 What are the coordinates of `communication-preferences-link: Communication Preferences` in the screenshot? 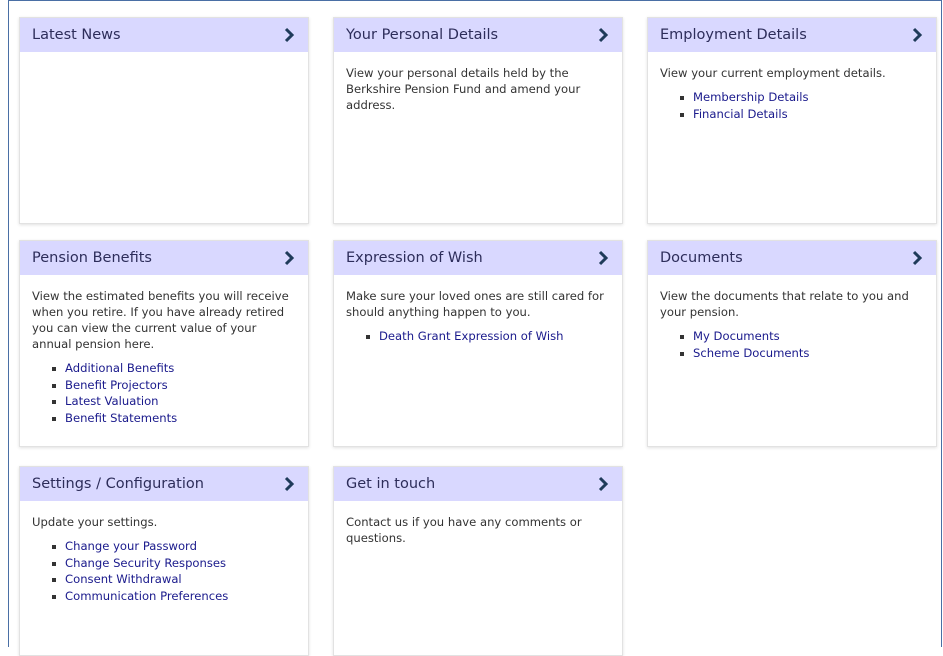 It's located at (146, 596).